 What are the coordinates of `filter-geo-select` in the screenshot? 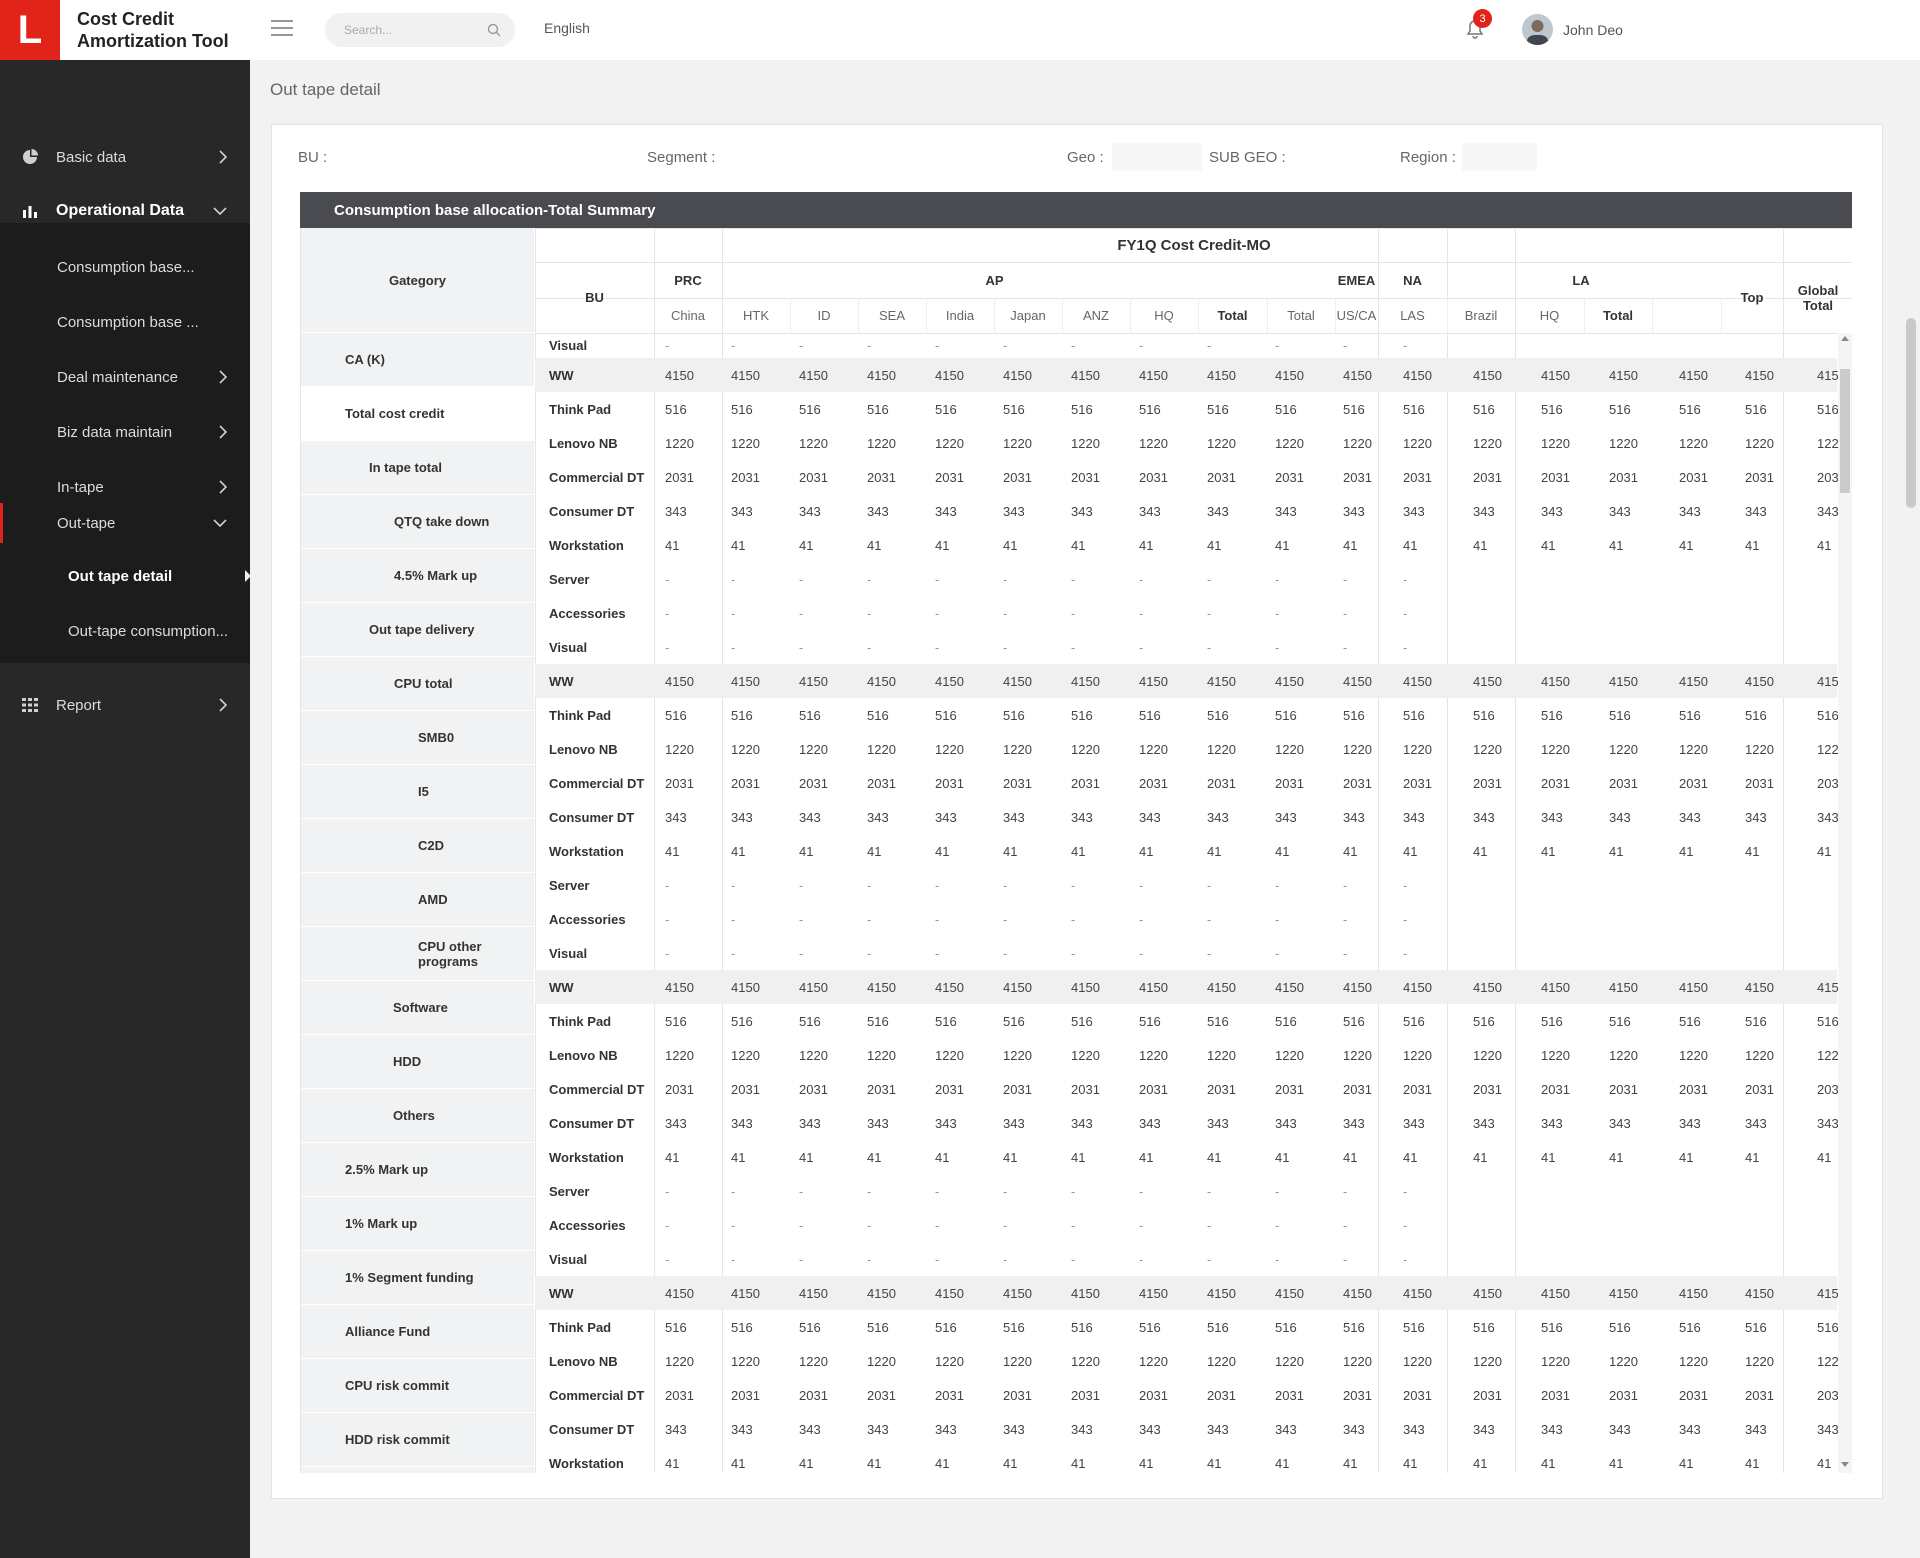 It's located at (1157, 157).